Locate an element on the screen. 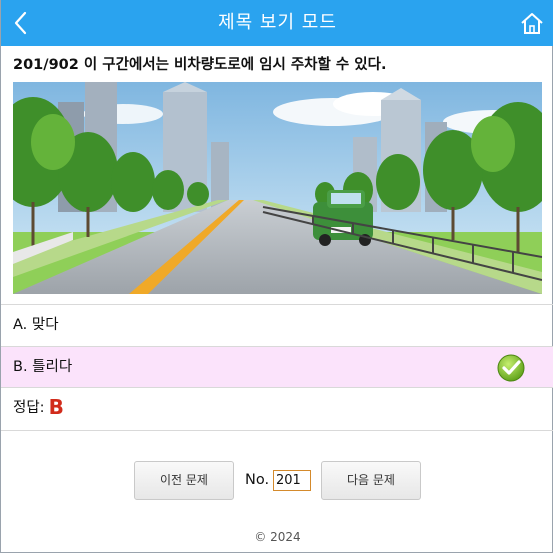  next-question-button: 다음 문제 is located at coordinates (371, 480).